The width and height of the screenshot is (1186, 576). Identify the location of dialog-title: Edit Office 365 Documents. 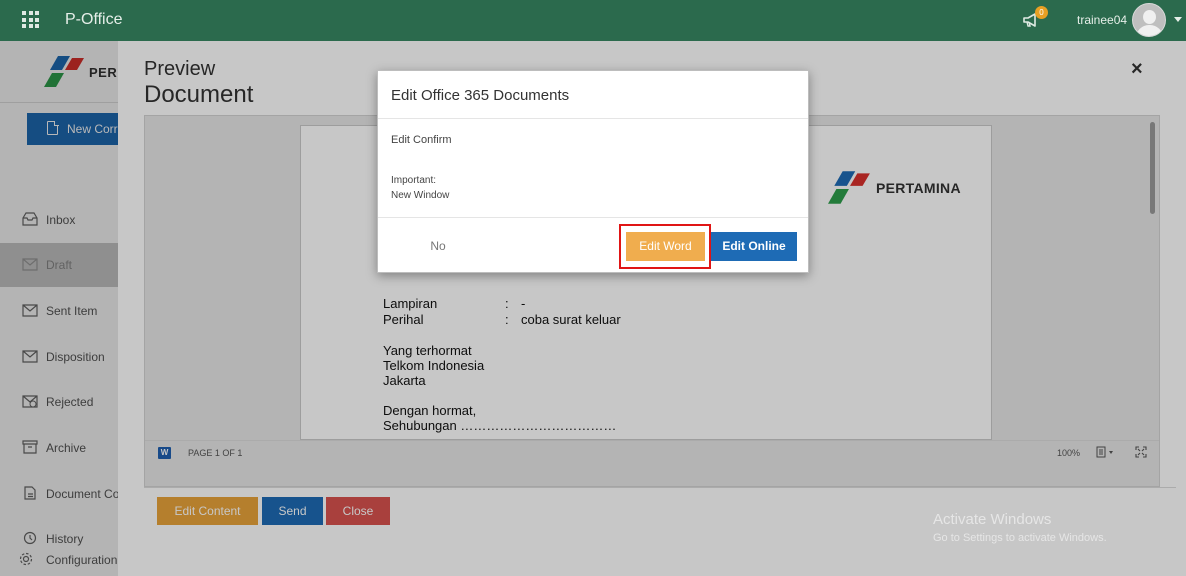
(480, 95).